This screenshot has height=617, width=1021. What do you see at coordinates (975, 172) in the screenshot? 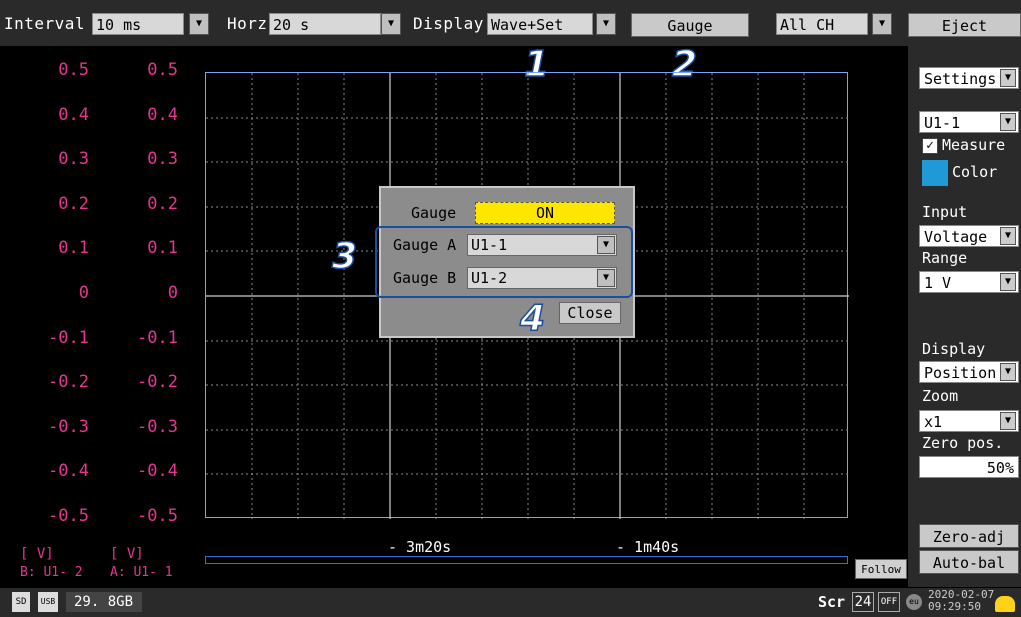
I see `color-label: Color` at bounding box center [975, 172].